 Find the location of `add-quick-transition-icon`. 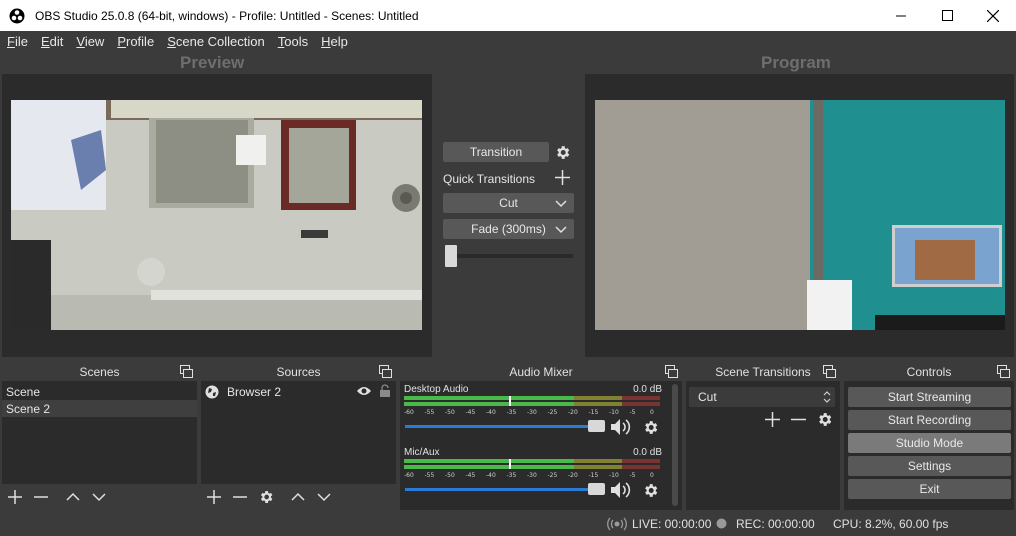

add-quick-transition-icon is located at coordinates (562, 177).